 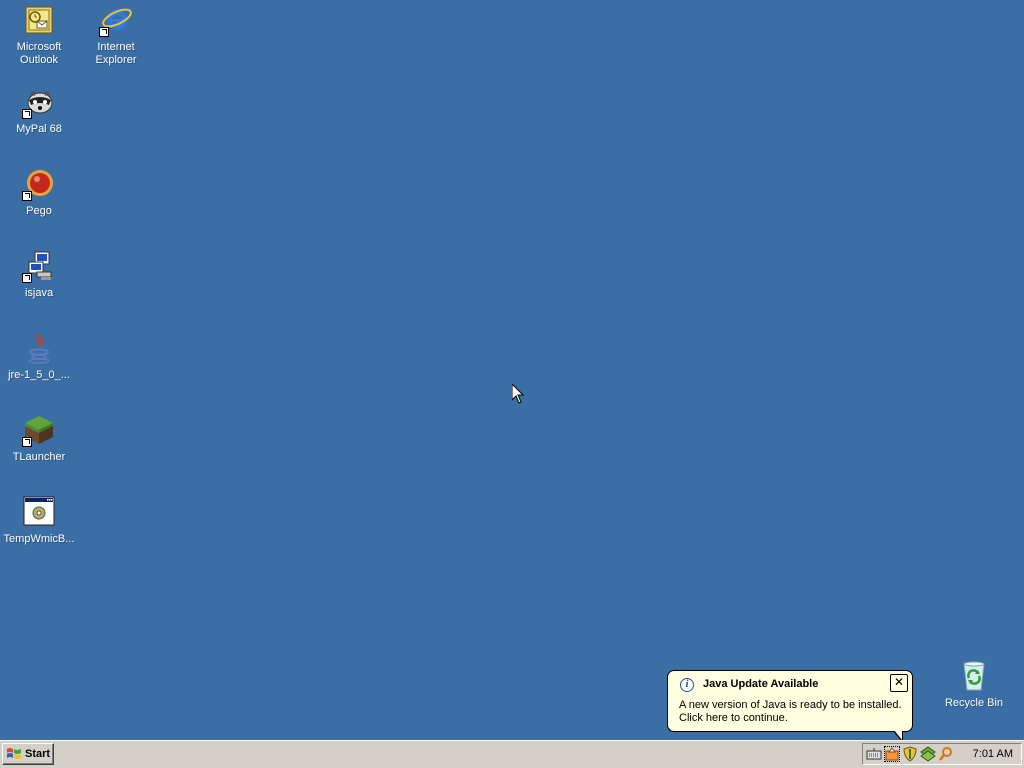 What do you see at coordinates (974, 676) in the screenshot?
I see `recycle-bin-icon` at bounding box center [974, 676].